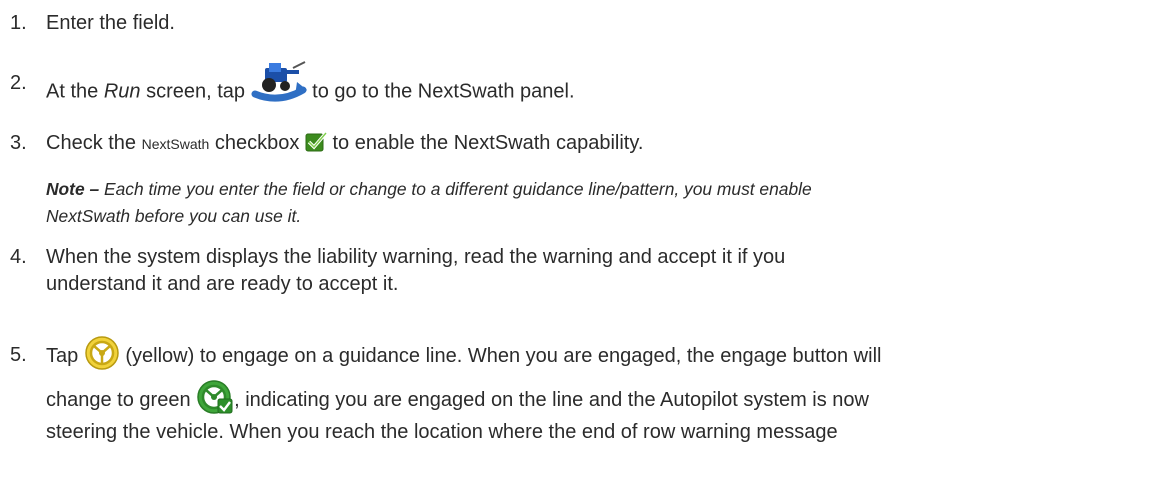  What do you see at coordinates (73, 189) in the screenshot?
I see `note-label: Note –` at bounding box center [73, 189].